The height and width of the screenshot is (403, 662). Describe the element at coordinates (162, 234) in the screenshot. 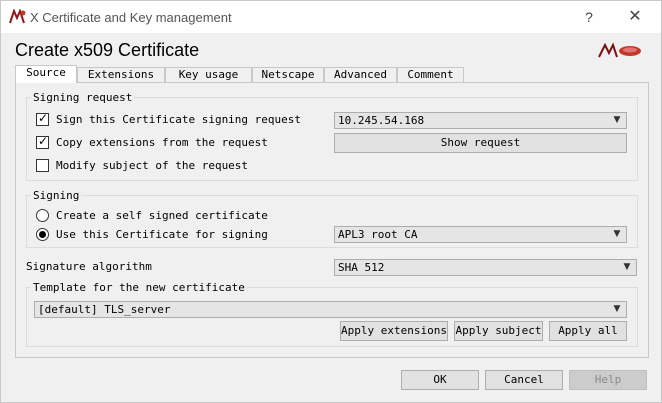

I see `use-cert-label: Use this Certificate for signing` at that location.